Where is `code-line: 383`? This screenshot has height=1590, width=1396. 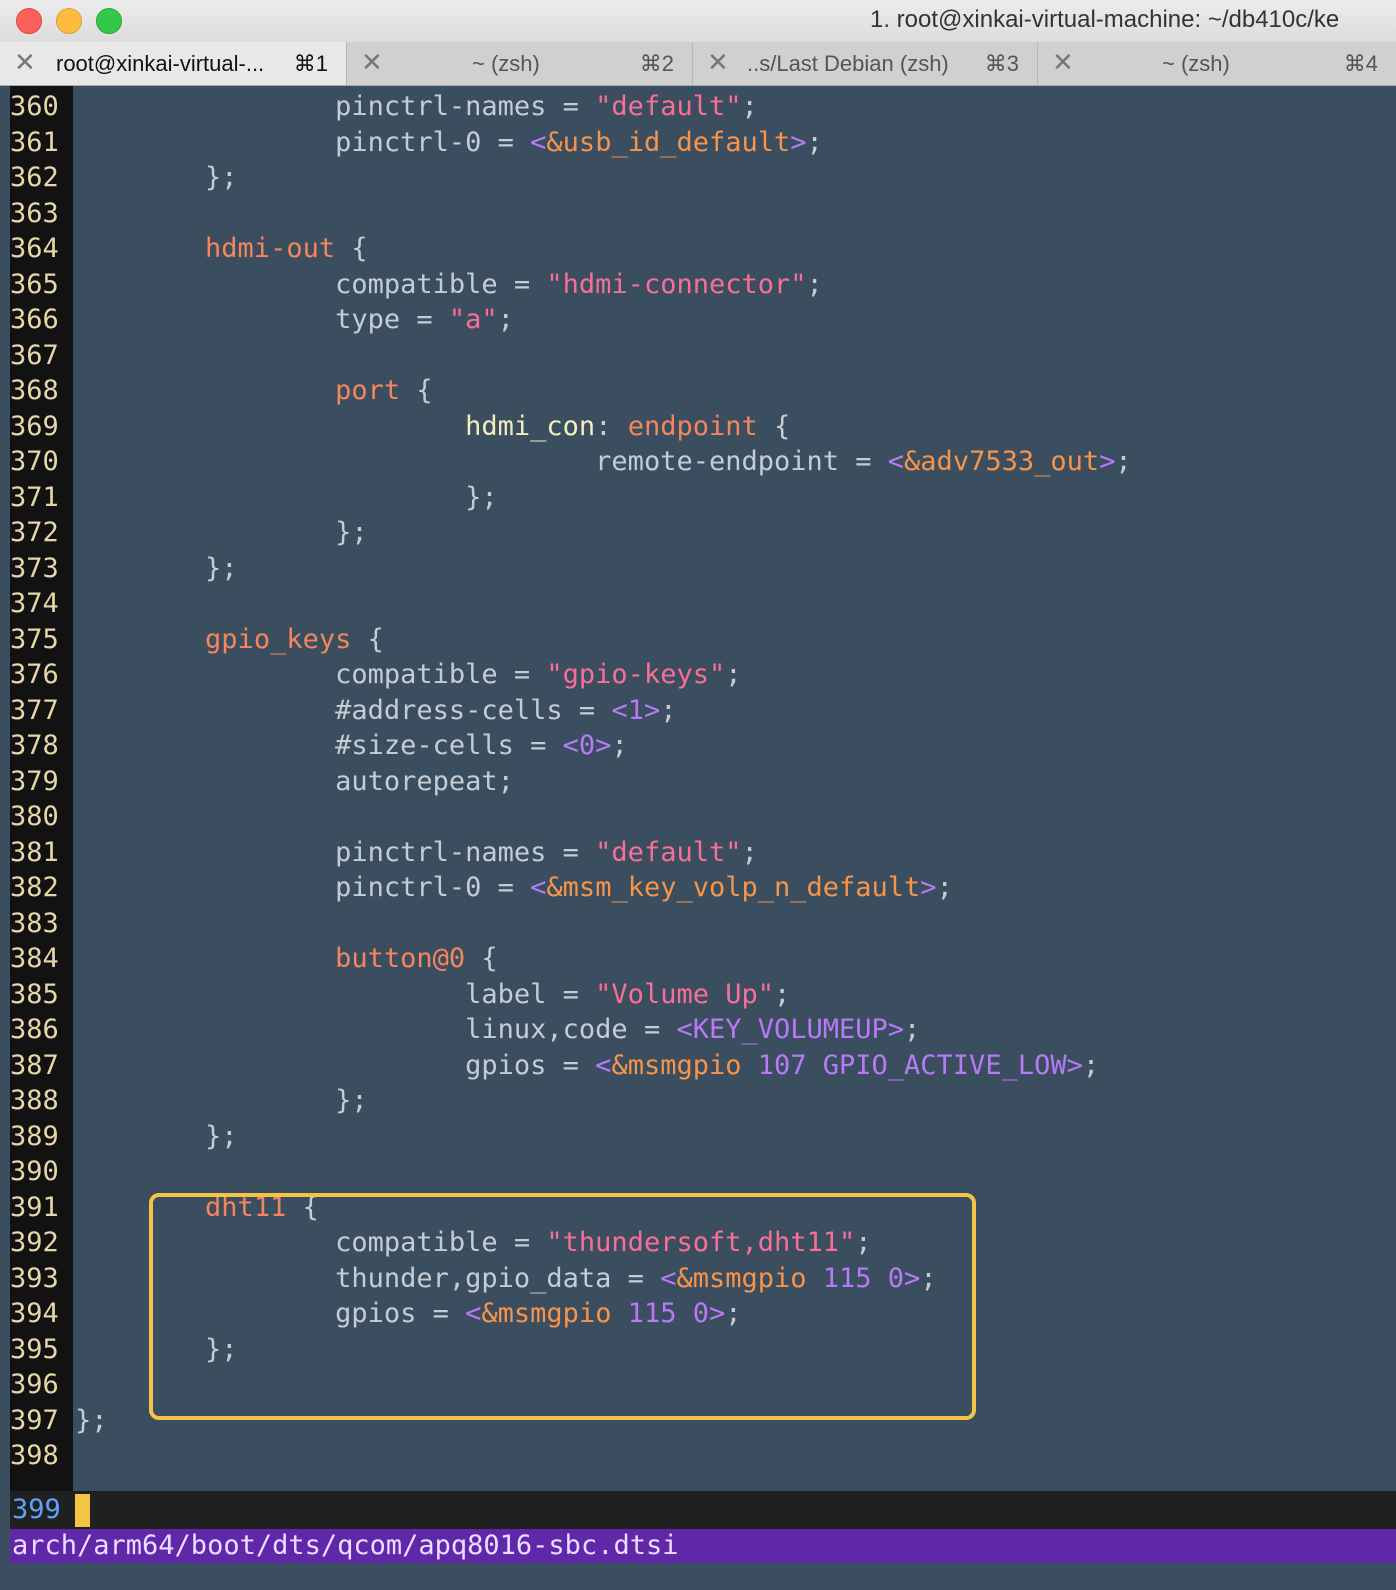
code-line: 383 is located at coordinates (698, 924).